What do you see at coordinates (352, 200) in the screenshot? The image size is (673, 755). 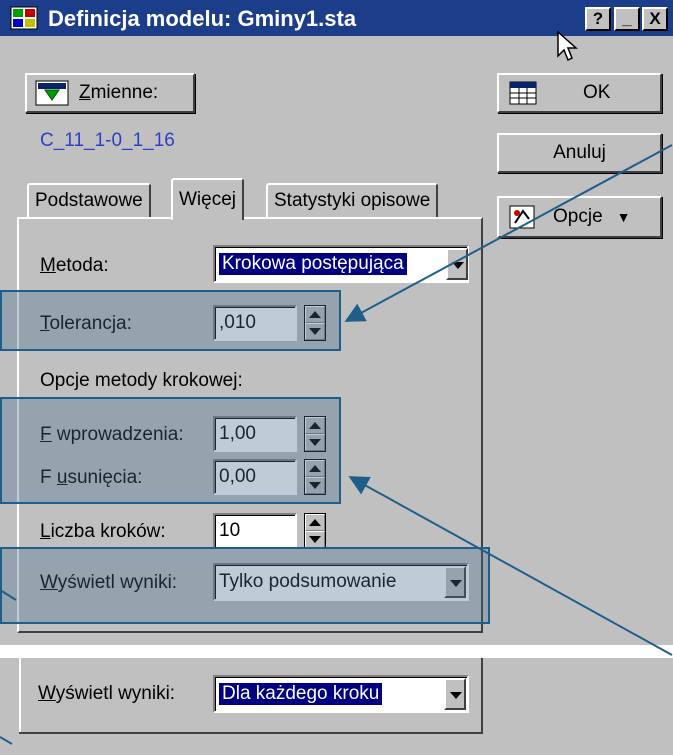 I see `tab-descriptive-stats: Statystyki opisowe` at bounding box center [352, 200].